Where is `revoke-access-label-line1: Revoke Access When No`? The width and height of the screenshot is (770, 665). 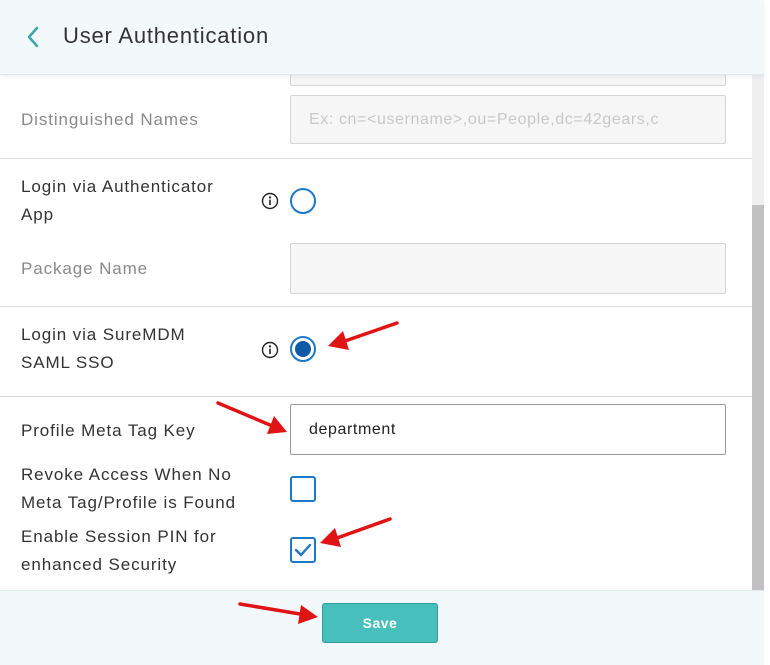 revoke-access-label-line1: Revoke Access When No is located at coordinates (126, 474).